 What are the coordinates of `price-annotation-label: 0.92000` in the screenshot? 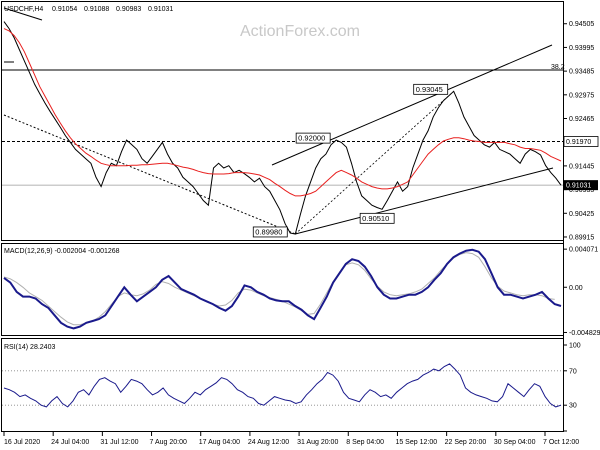 It's located at (311, 138).